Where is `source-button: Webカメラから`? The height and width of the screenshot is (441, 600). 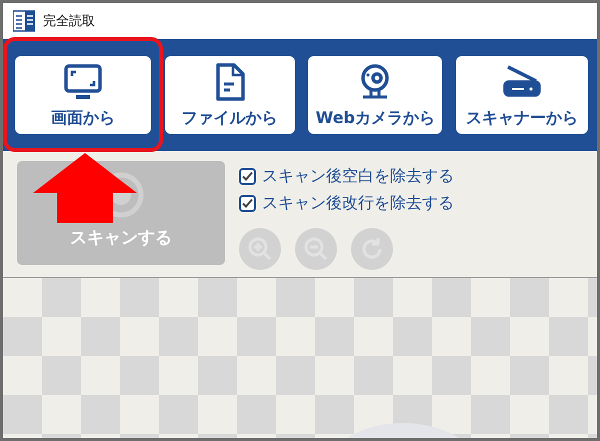
source-button: Webカメラから is located at coordinates (375, 95).